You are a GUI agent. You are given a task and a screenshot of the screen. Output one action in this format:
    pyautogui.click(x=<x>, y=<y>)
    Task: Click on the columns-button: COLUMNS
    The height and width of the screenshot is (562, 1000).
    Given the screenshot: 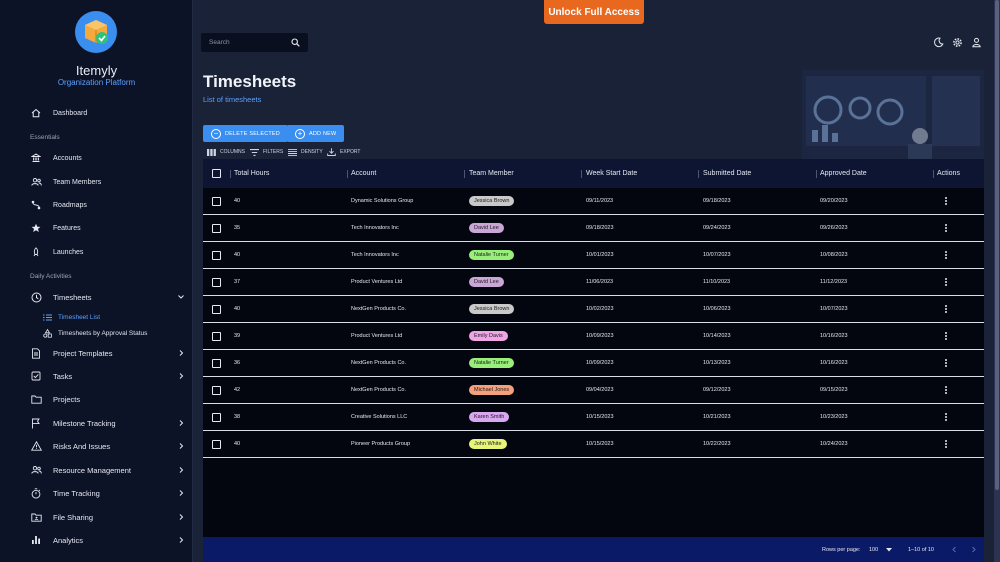 What is the action you would take?
    pyautogui.click(x=226, y=152)
    